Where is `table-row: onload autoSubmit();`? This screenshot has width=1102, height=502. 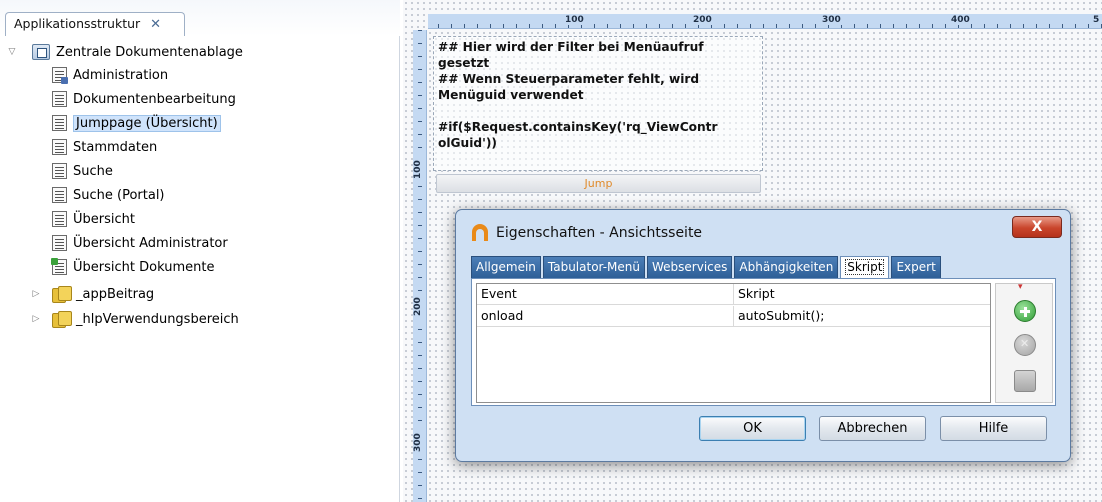
table-row: onload autoSubmit(); is located at coordinates (733, 316).